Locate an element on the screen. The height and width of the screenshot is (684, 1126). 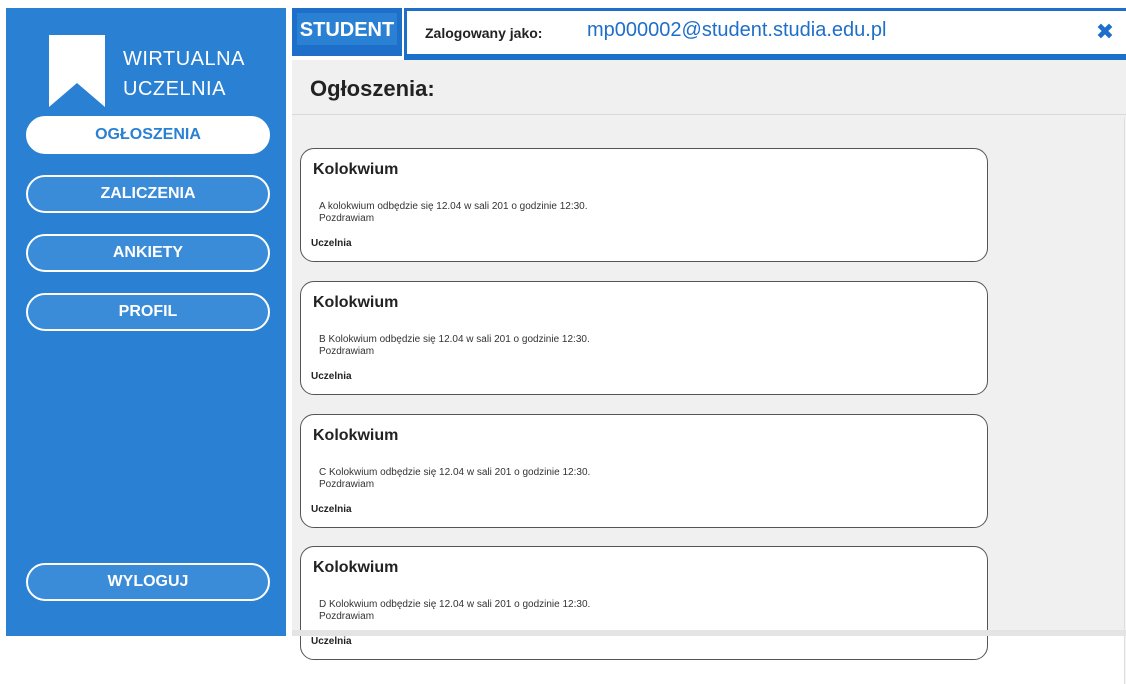
nav-ogloszenia: OGŁOSZENIA is located at coordinates (148, 135).